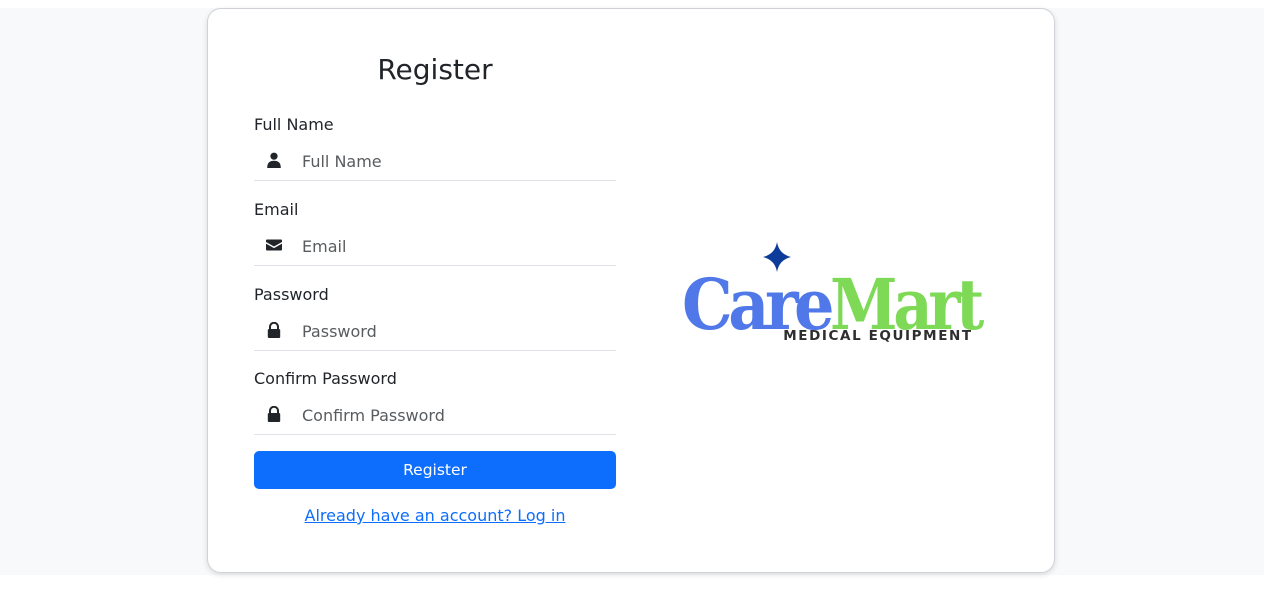 The image size is (1264, 591). I want to click on form-title: Register, so click(435, 69).